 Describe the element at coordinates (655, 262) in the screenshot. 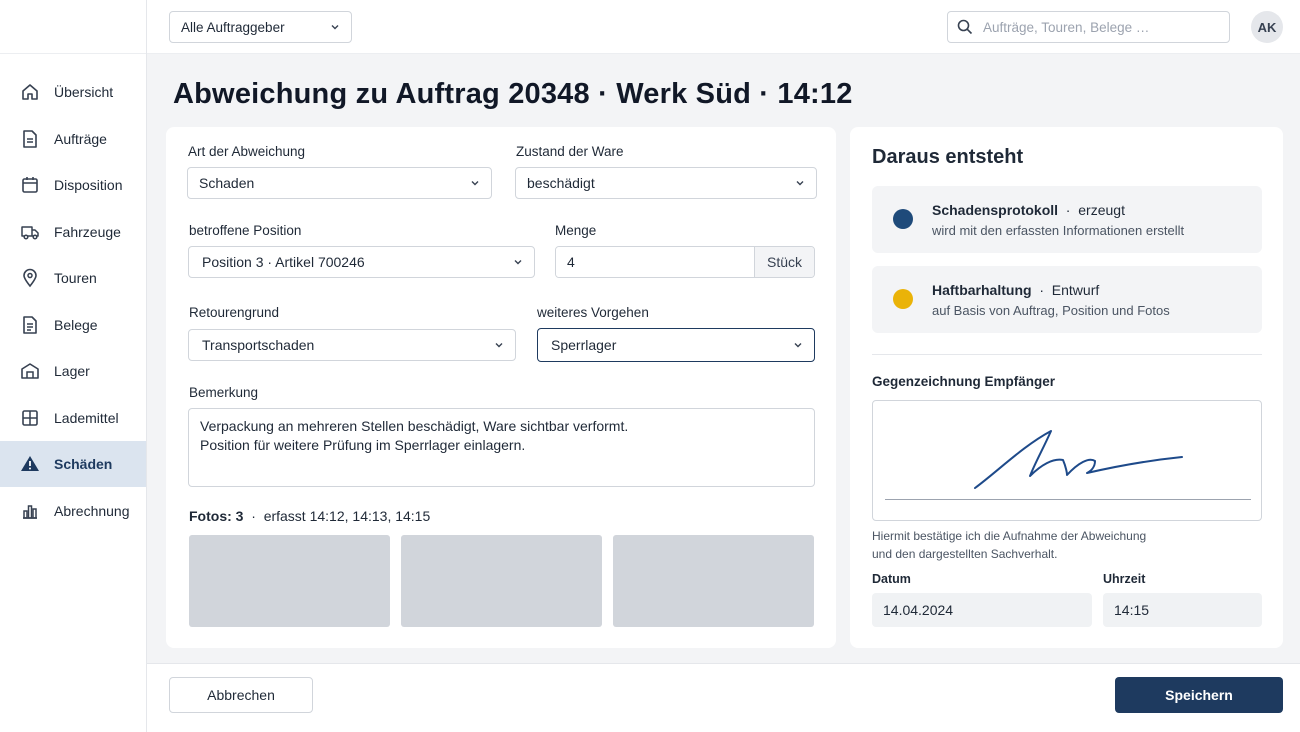

I see `menge-input` at that location.